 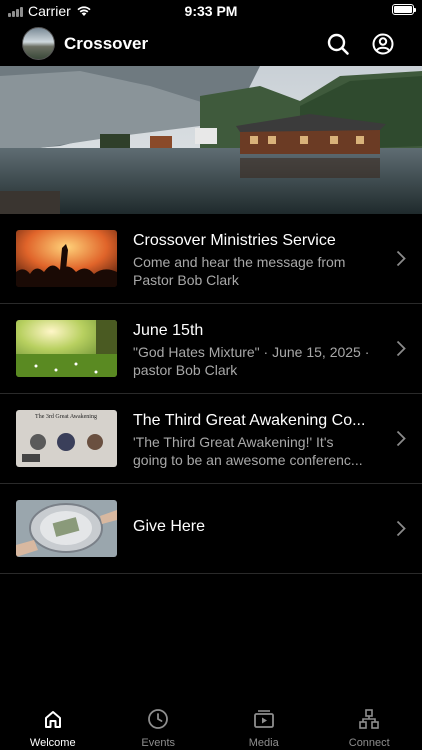 I want to click on tab-events: Events, so click(x=159, y=725).